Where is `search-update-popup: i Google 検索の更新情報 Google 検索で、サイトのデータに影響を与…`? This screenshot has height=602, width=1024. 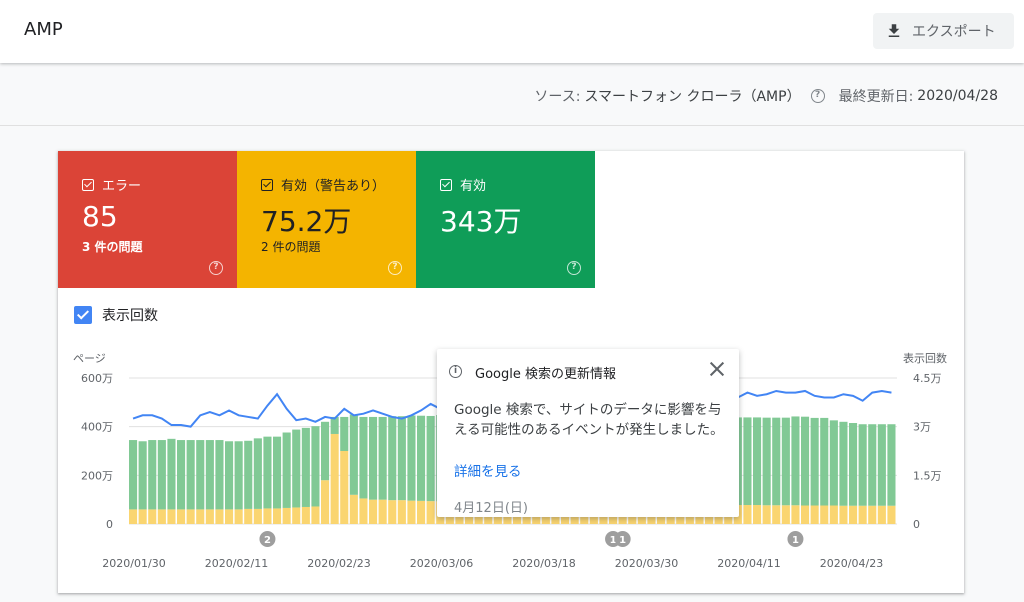 search-update-popup: i Google 検索の更新情報 Google 検索で、サイトのデータに影響を与… is located at coordinates (588, 433).